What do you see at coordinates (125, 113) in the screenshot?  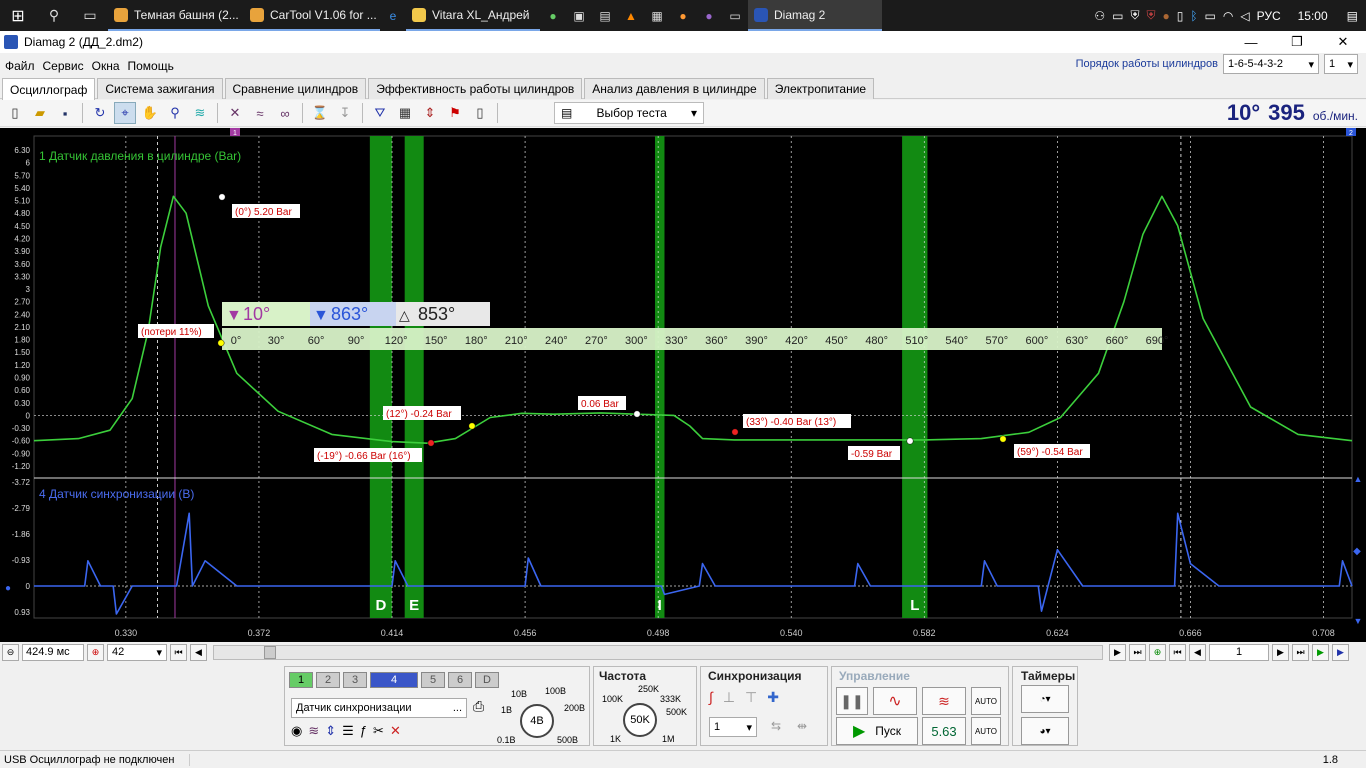 I see `cursor-tool-icon: ⌖` at bounding box center [125, 113].